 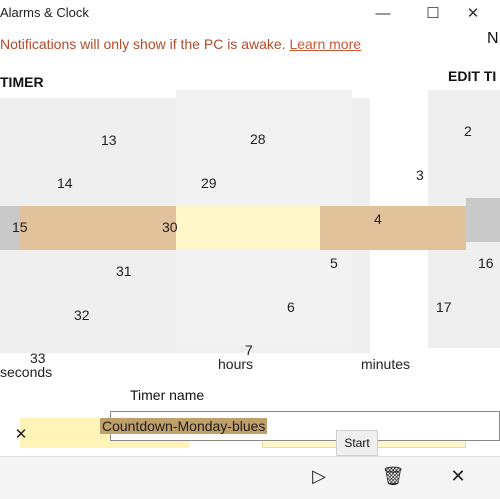 I want to click on learn-more-link: Learn more, so click(x=325, y=44).